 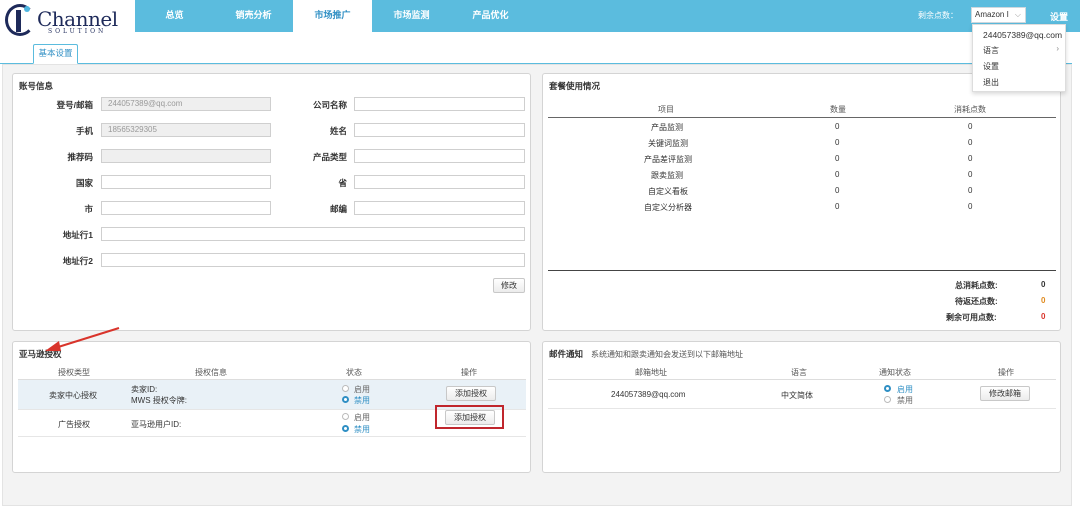 What do you see at coordinates (895, 372) in the screenshot?
I see `mail-col-status: 通知状态` at bounding box center [895, 372].